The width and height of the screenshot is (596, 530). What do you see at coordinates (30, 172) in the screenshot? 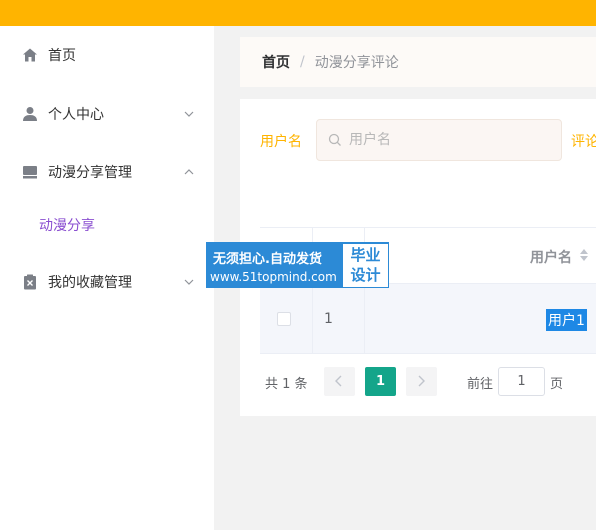
I see `inbox-icon` at bounding box center [30, 172].